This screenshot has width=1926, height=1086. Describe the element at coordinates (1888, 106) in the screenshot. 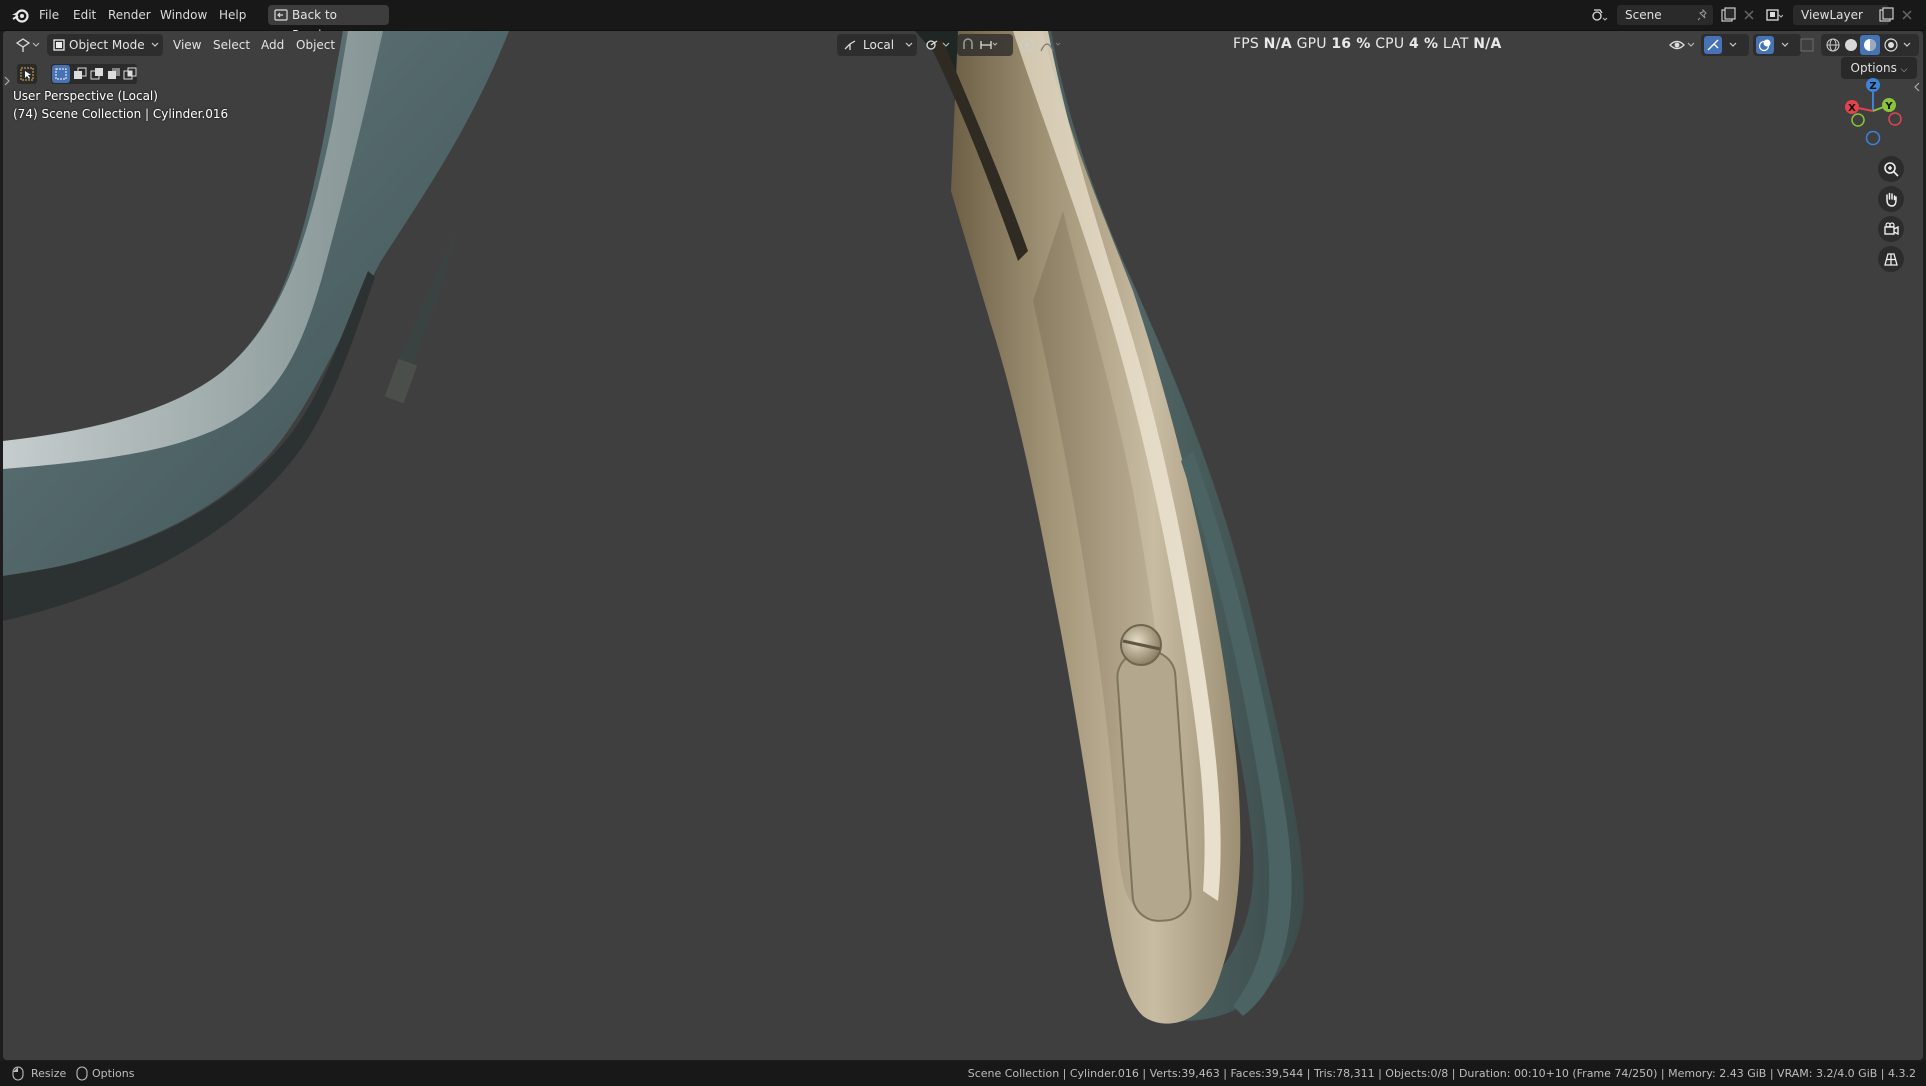

I see `y-axis-label: Y` at that location.